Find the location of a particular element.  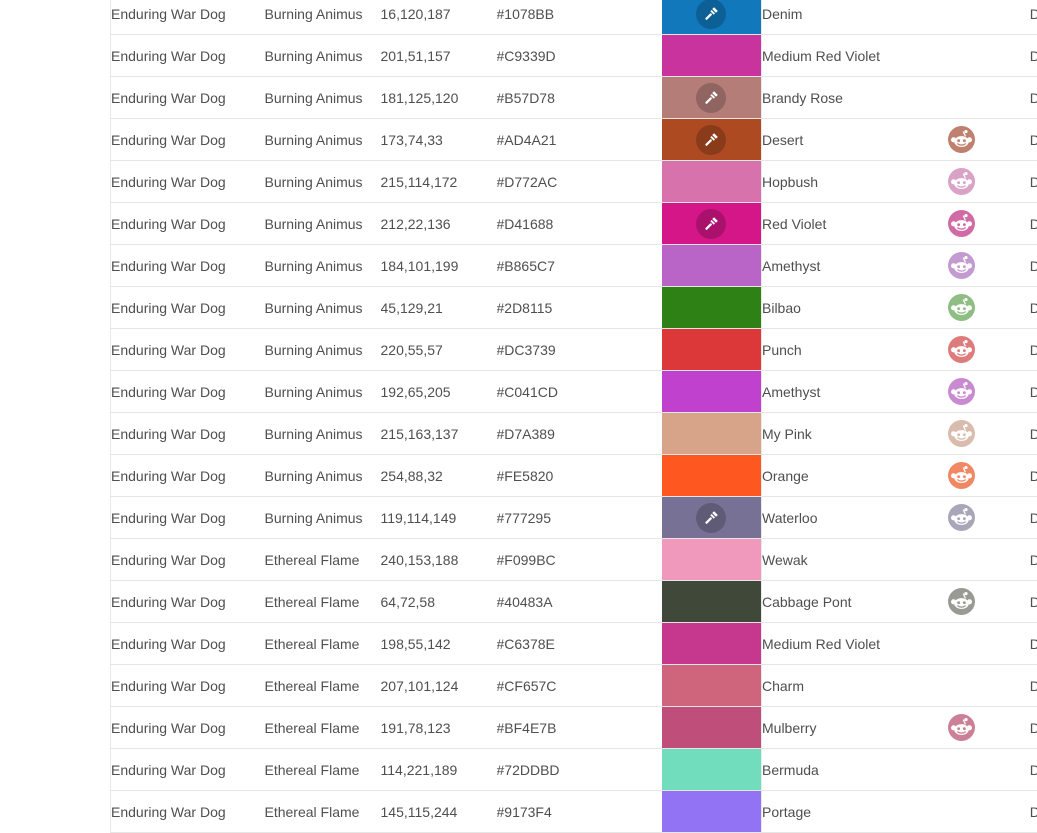

cell-hex-value: #C041CD is located at coordinates (579, 392).